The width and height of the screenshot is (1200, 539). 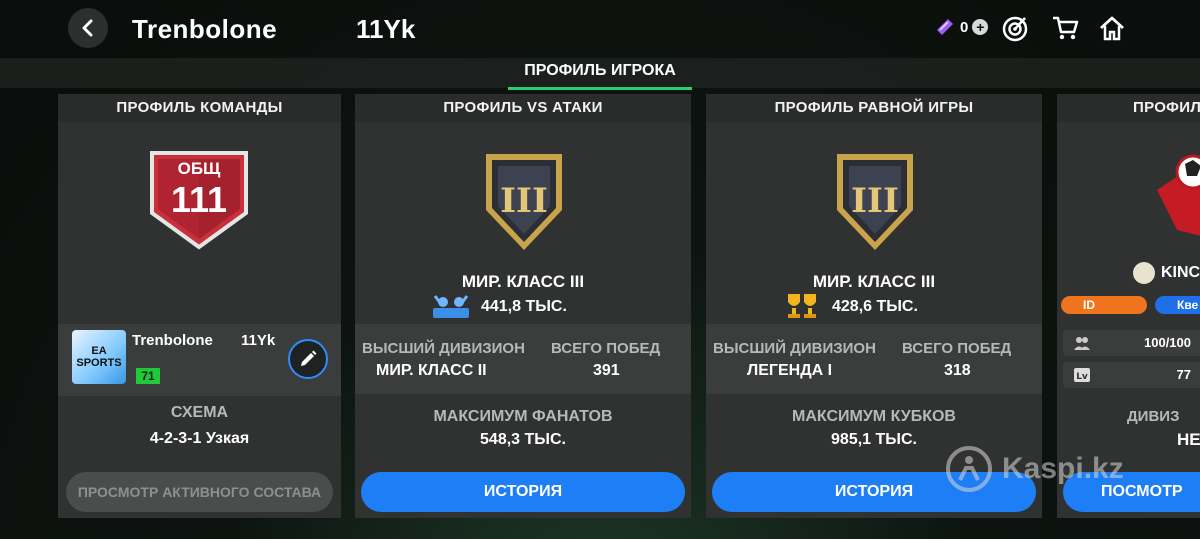 What do you see at coordinates (1112, 28) in the screenshot?
I see `home-icon` at bounding box center [1112, 28].